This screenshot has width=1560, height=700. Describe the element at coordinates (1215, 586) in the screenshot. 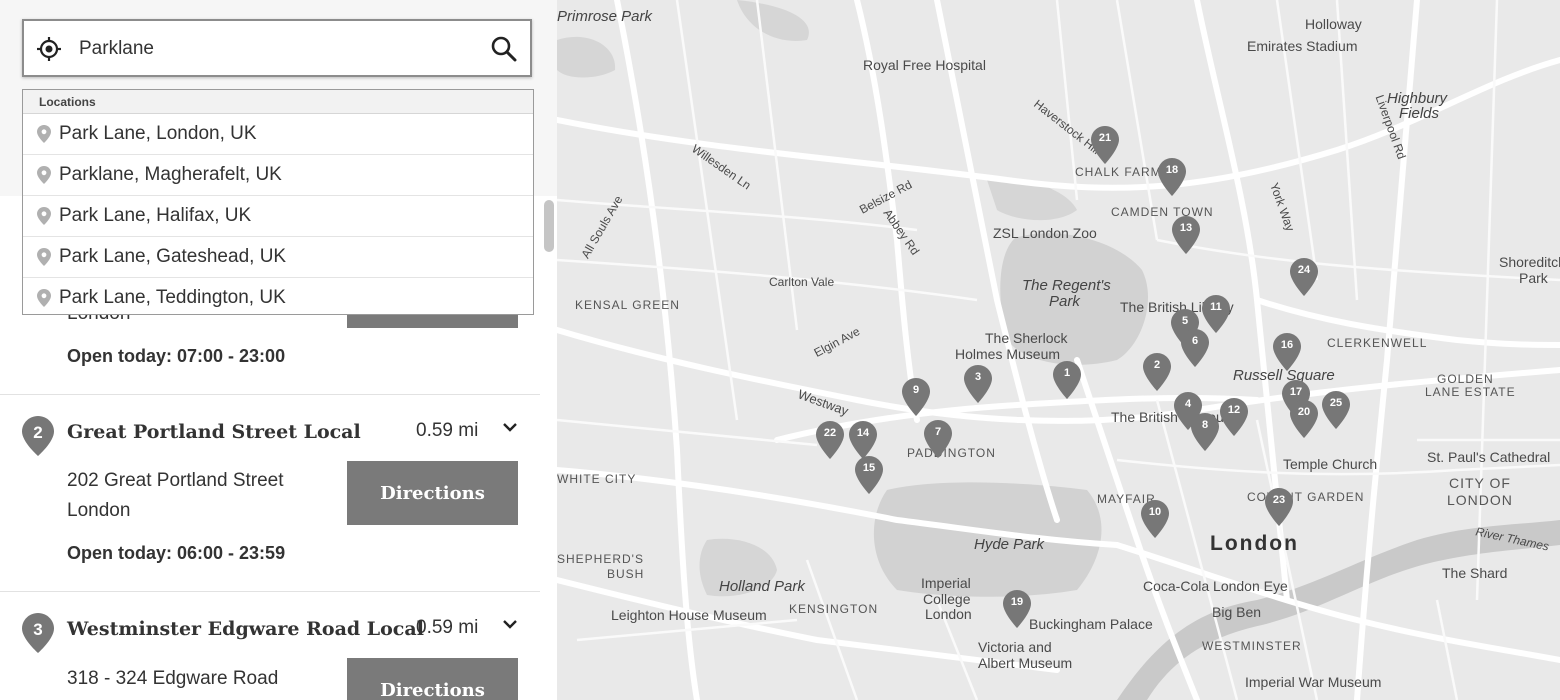

I see `map-label: Coca-Cola London Eye` at that location.